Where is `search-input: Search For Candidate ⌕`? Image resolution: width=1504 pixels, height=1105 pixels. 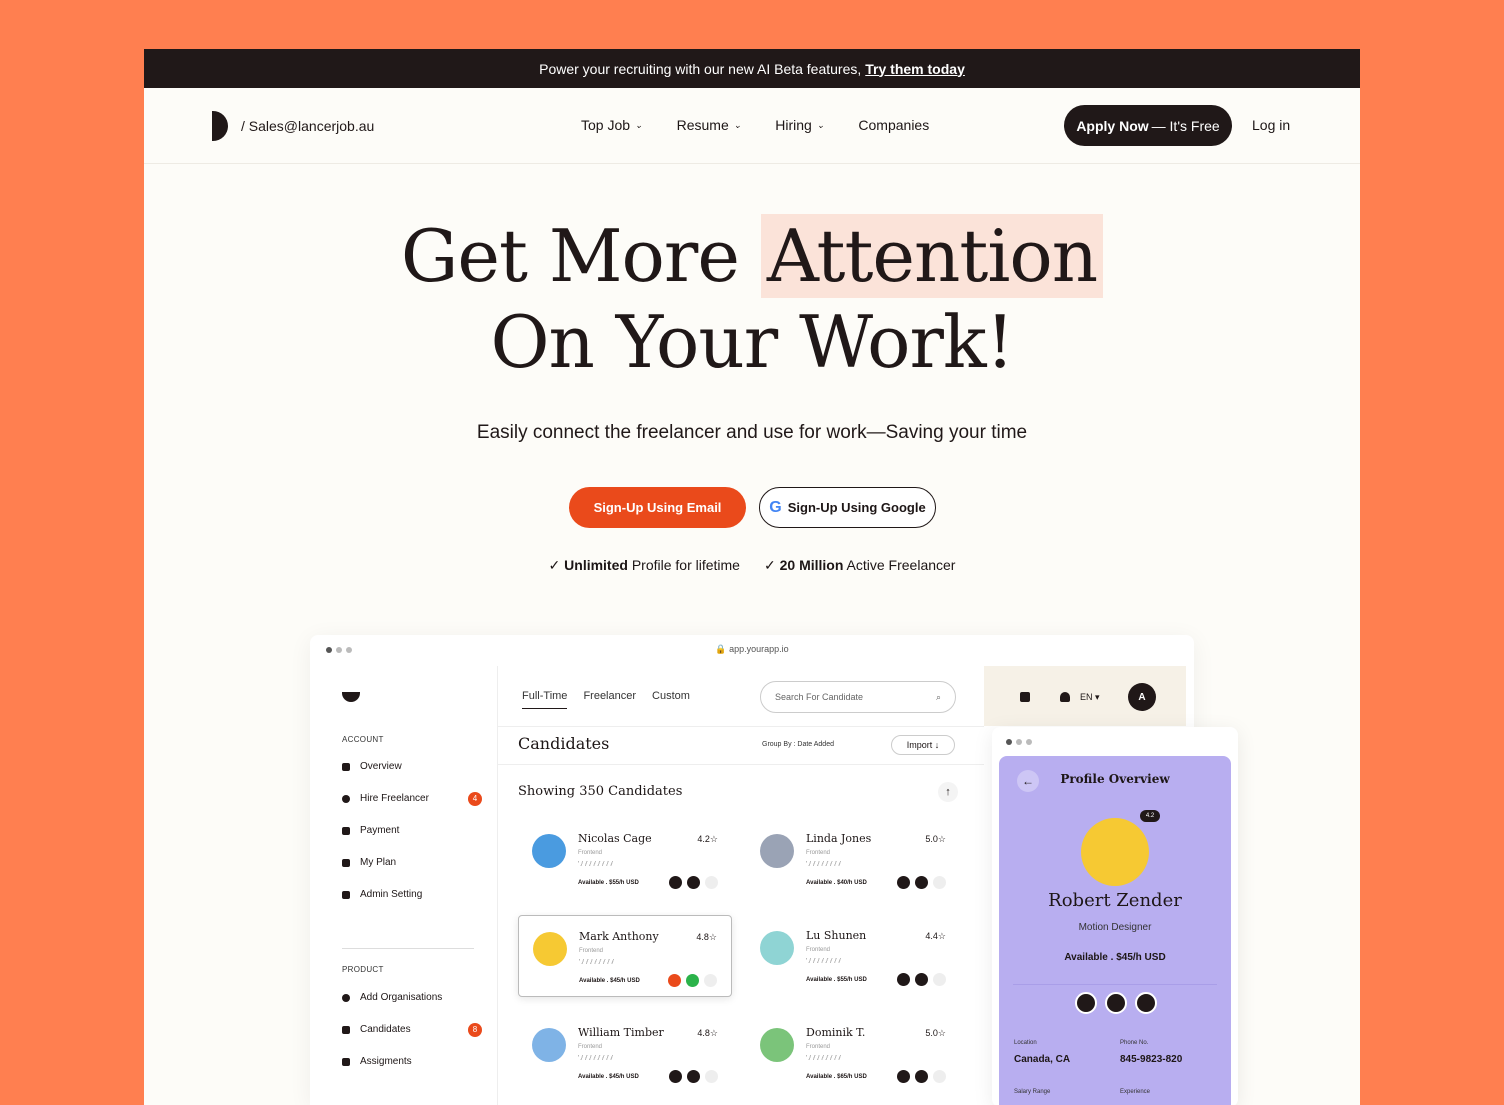 search-input: Search For Candidate ⌕ is located at coordinates (858, 697).